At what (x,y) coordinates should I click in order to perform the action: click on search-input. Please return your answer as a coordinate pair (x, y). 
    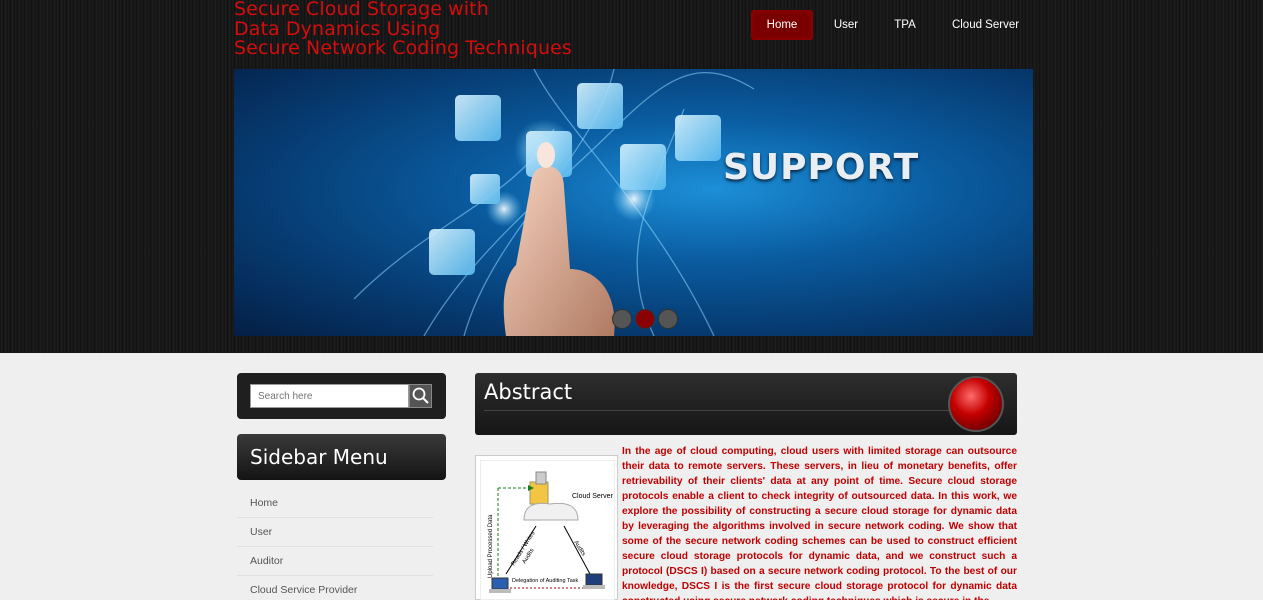
    Looking at the image, I should click on (329, 396).